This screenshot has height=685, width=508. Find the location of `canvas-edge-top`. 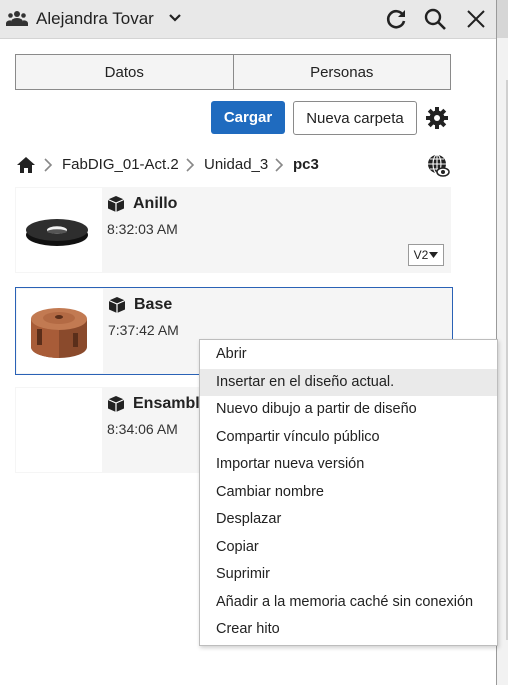

canvas-edge-top is located at coordinates (502, 19).